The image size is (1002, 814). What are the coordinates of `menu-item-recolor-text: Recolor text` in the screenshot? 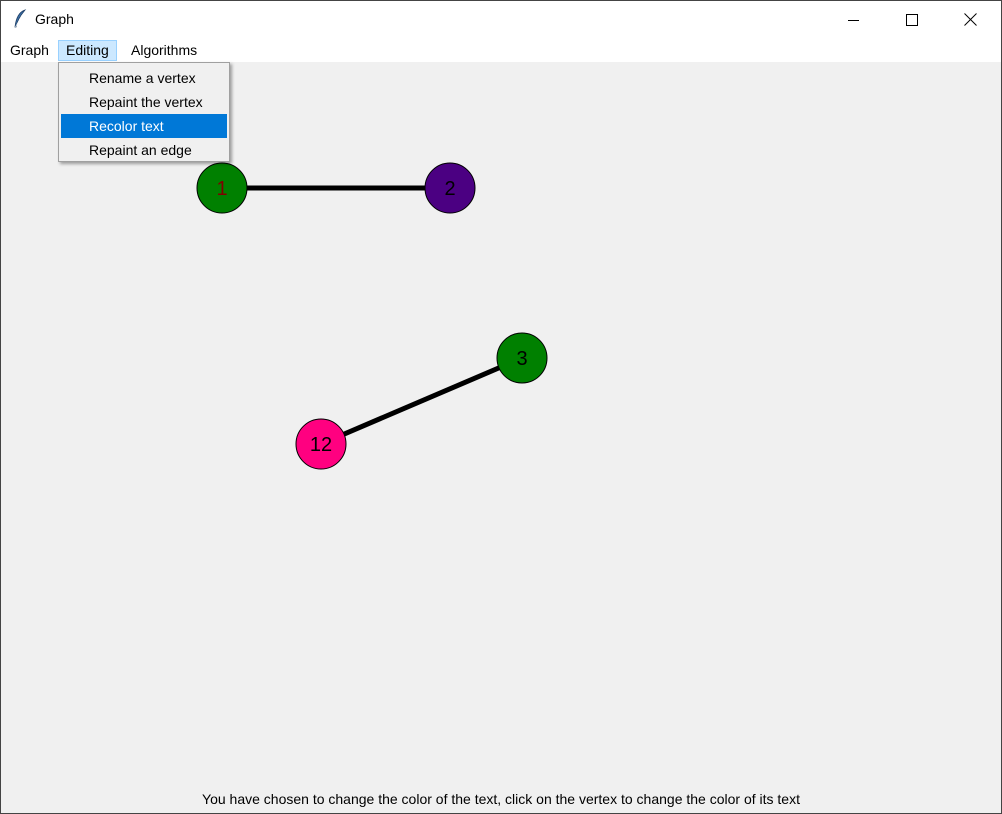 It's located at (144, 126).